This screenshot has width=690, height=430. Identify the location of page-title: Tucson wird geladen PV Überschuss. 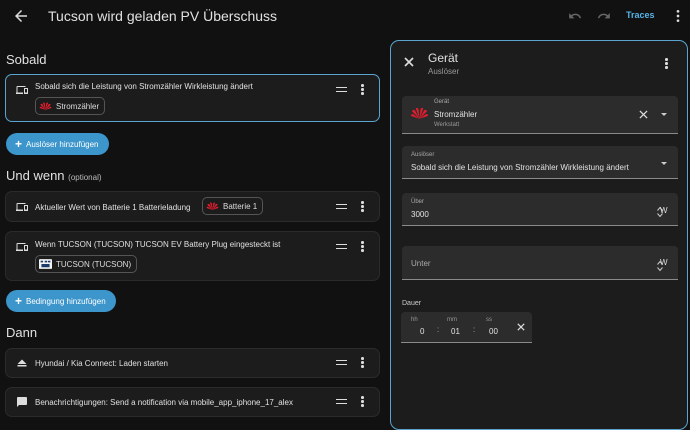
(163, 16).